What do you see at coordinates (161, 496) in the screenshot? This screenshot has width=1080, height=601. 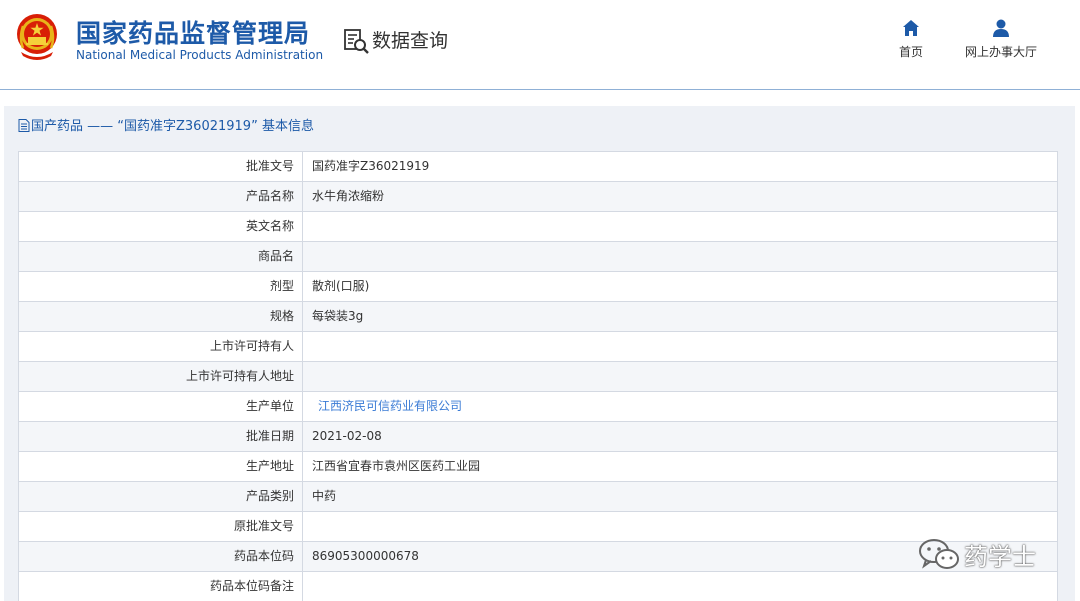 I see `row-label: 产品类别` at bounding box center [161, 496].